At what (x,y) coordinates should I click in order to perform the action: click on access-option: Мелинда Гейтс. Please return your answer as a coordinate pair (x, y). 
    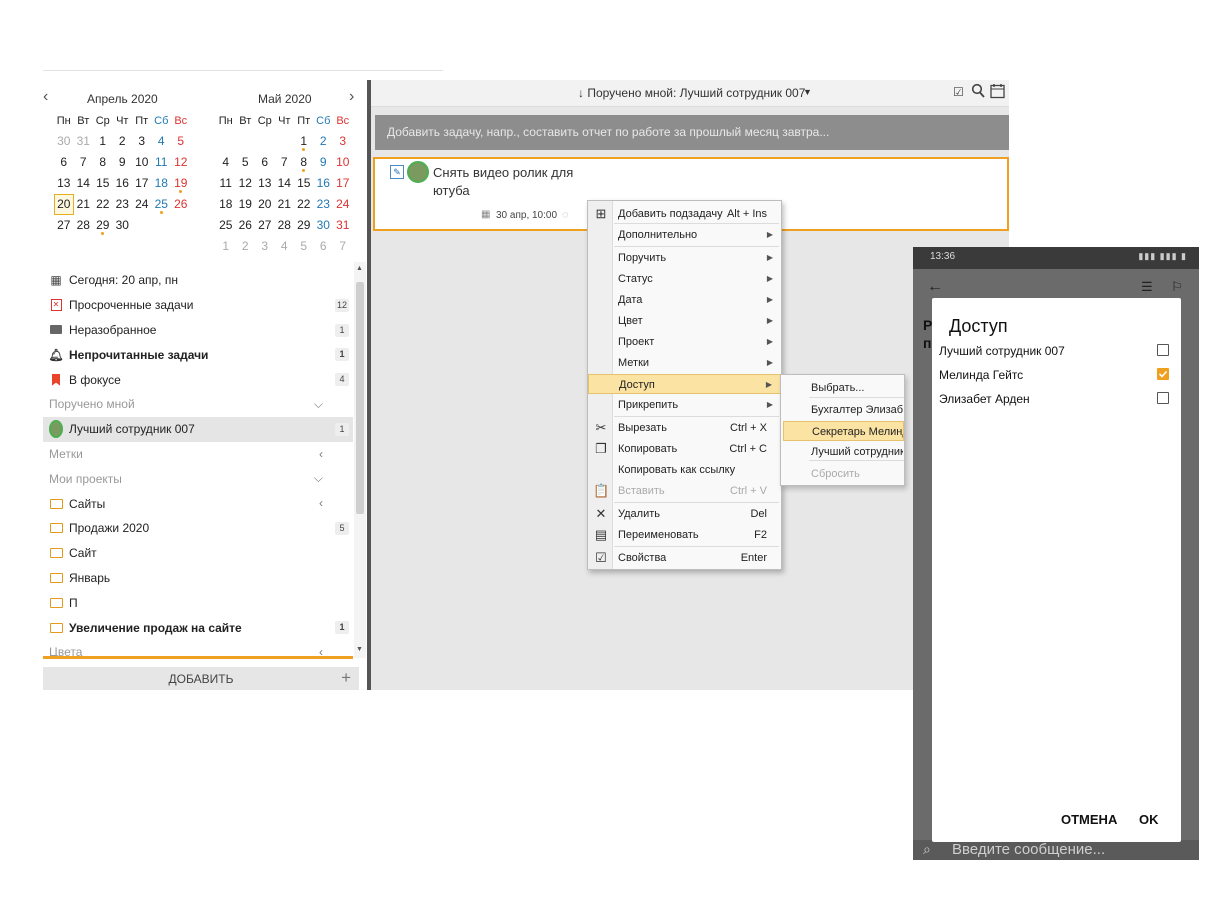
    Looking at the image, I should click on (1056, 379).